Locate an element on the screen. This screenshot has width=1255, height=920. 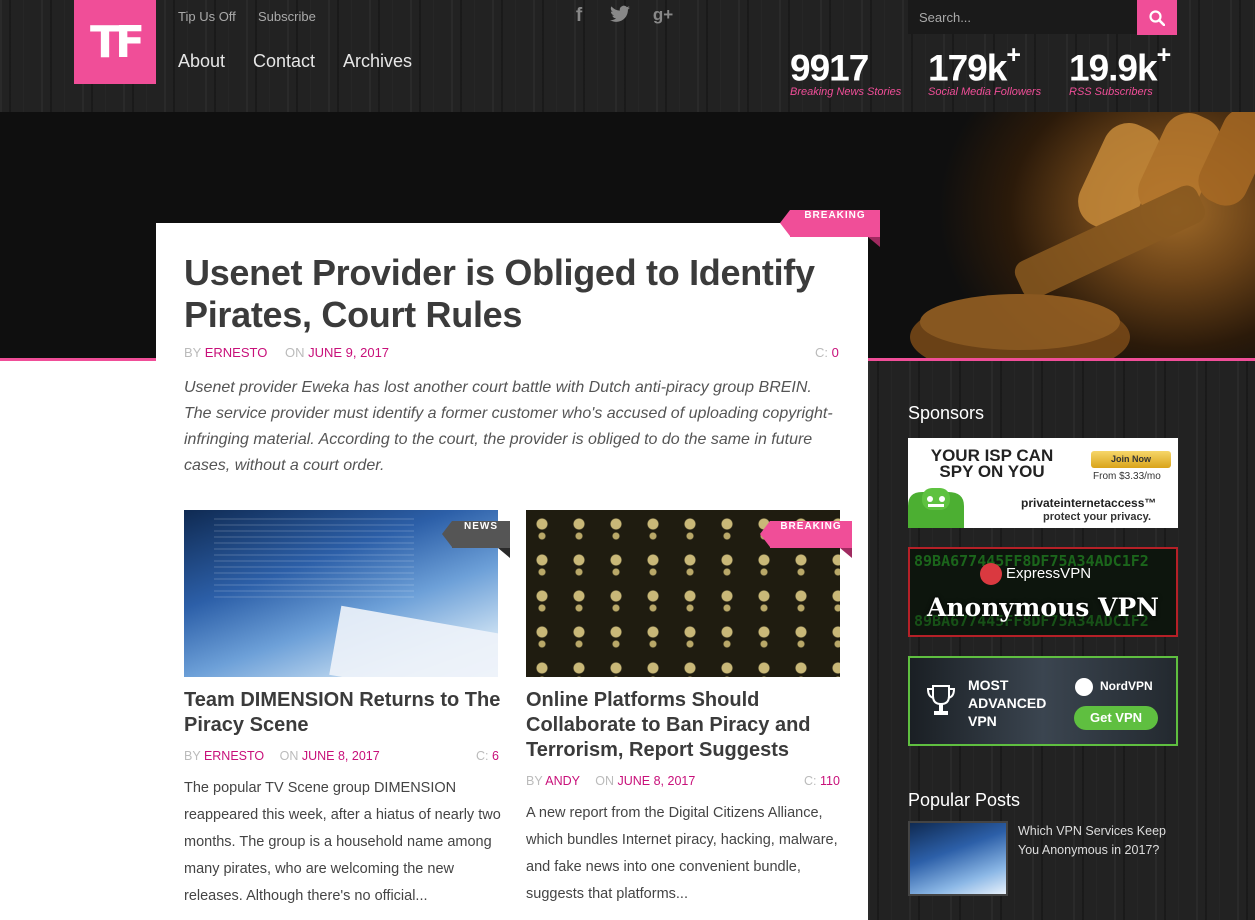
popular-posts-heading: Popular Posts is located at coordinates (964, 800).